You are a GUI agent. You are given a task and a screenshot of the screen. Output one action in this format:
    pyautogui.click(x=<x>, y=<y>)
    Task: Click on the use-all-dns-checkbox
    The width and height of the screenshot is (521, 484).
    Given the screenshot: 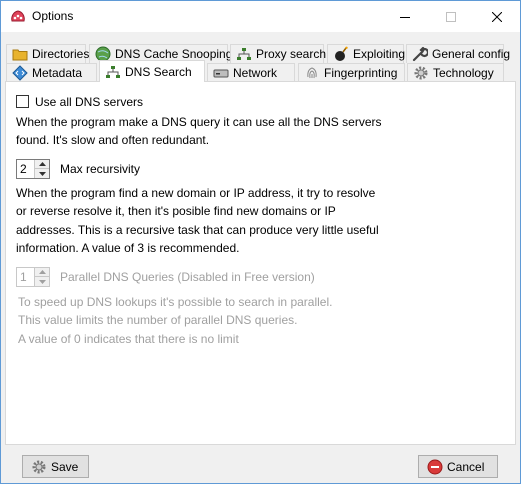 What is the action you would take?
    pyautogui.click(x=22, y=101)
    